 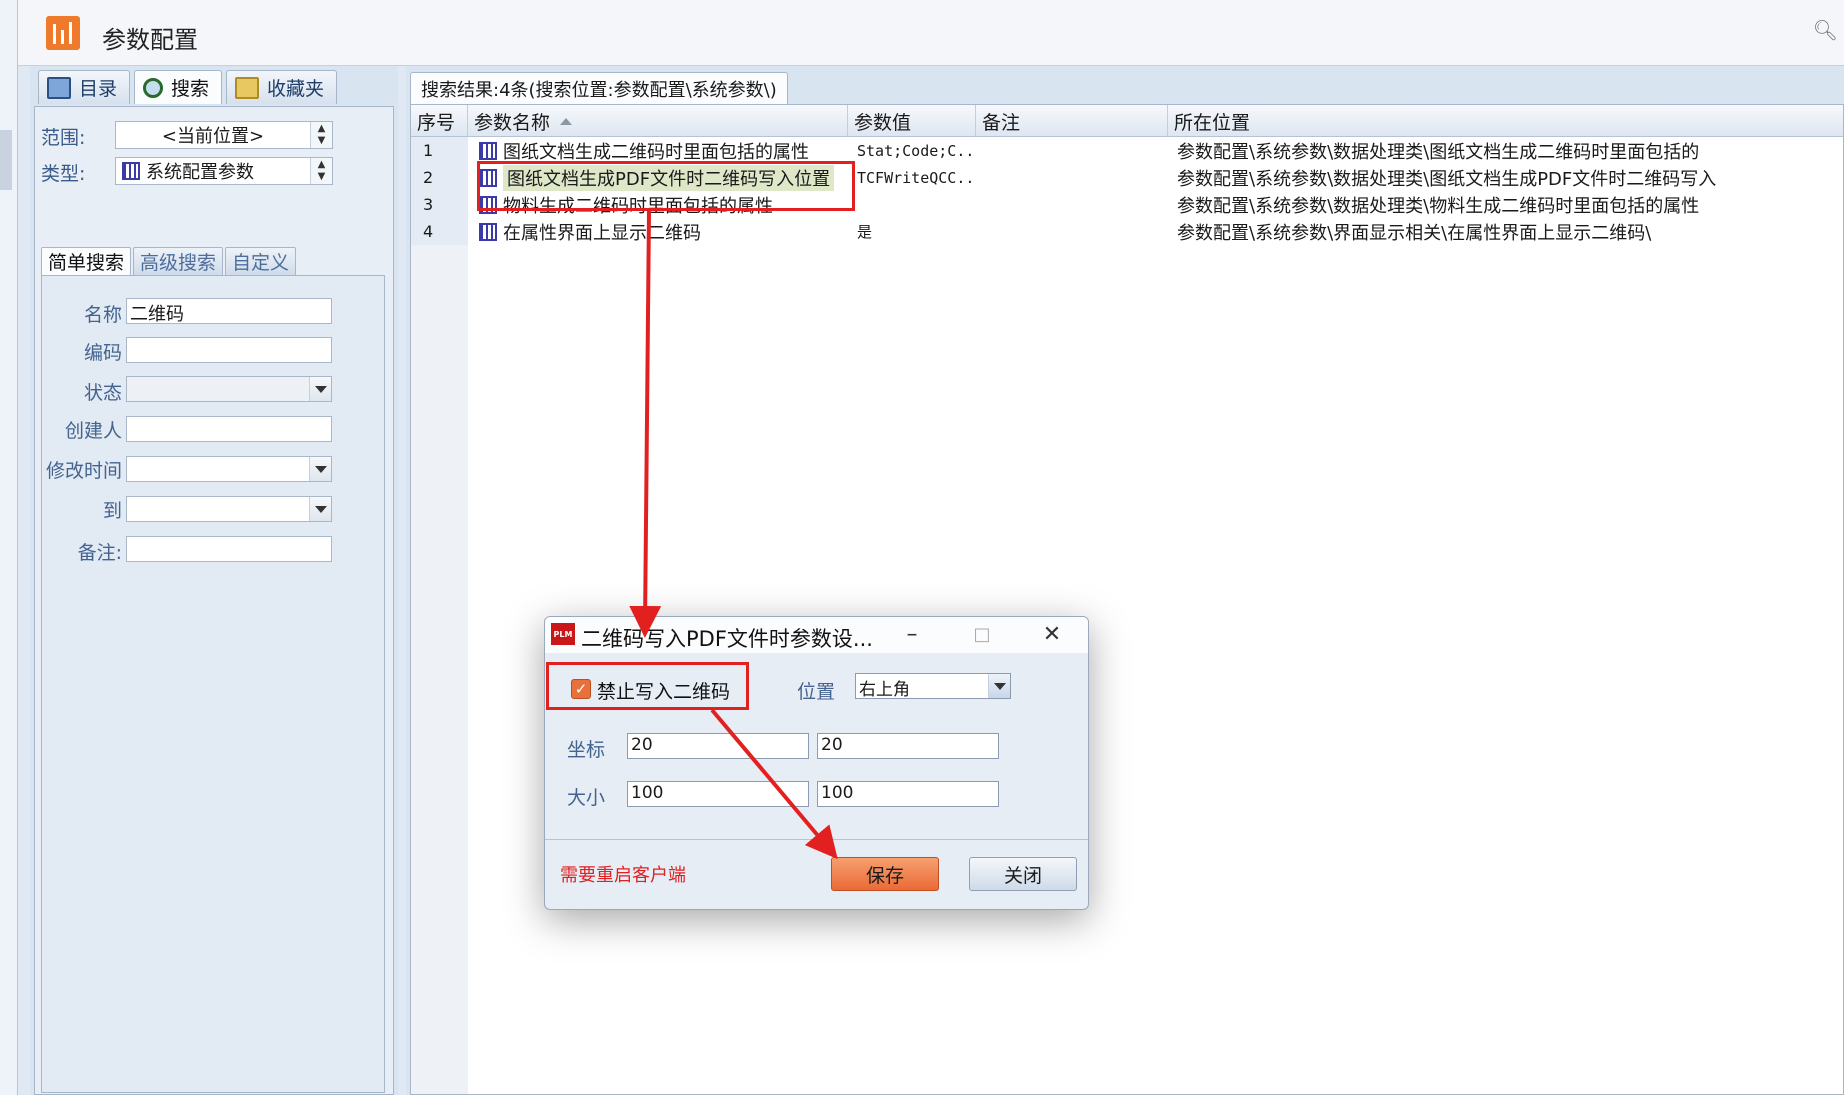 I want to click on coord-label: 坐标, so click(x=586, y=750).